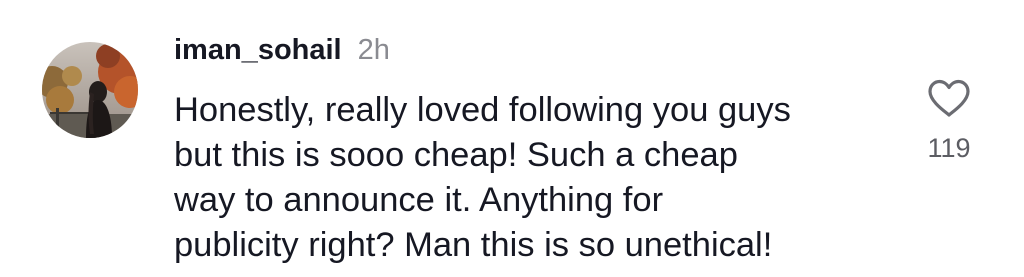  Describe the element at coordinates (258, 50) in the screenshot. I see `username: iman_sohail` at that location.